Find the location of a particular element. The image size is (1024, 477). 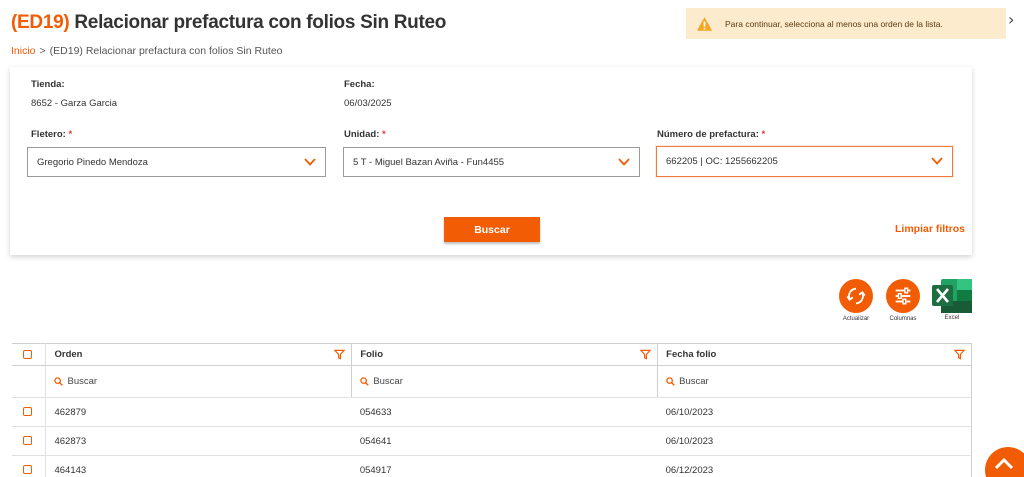

column-header-label: Folio is located at coordinates (372, 354).